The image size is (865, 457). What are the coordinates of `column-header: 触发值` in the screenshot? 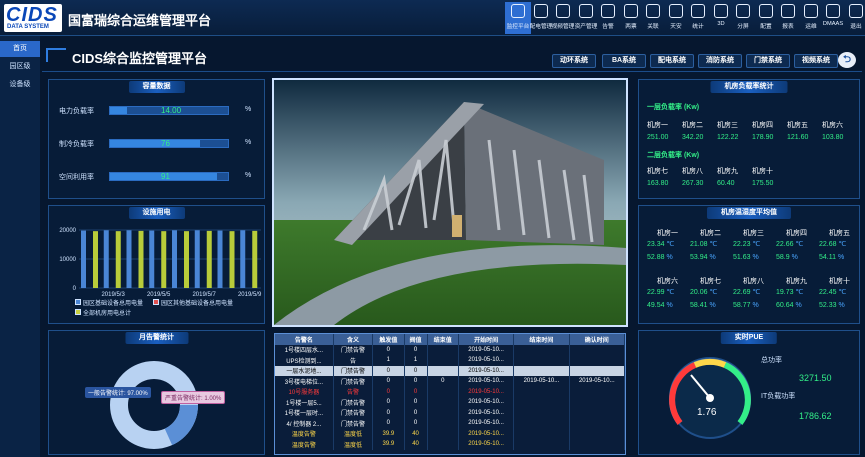 It's located at (388, 339).